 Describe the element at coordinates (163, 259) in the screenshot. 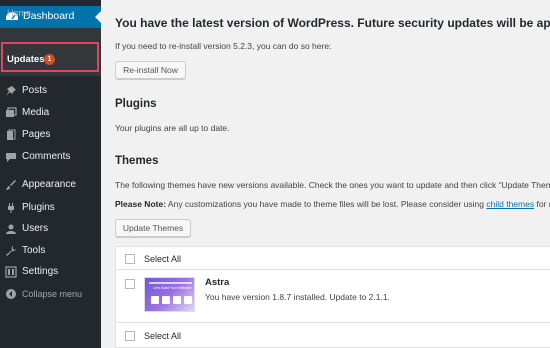

I see `select-all-label-top: Select All` at that location.